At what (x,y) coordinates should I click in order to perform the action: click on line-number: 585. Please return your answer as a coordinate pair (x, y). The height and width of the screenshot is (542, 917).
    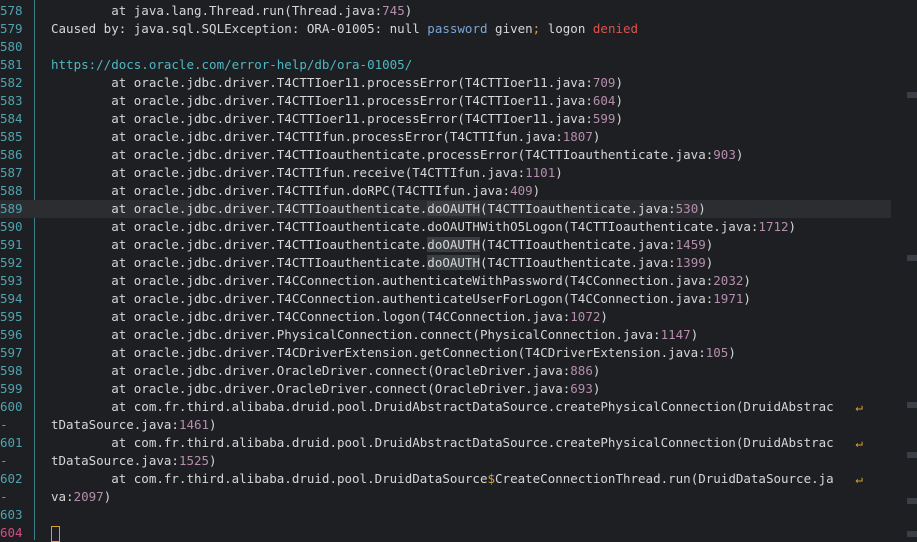
    Looking at the image, I should click on (11, 136).